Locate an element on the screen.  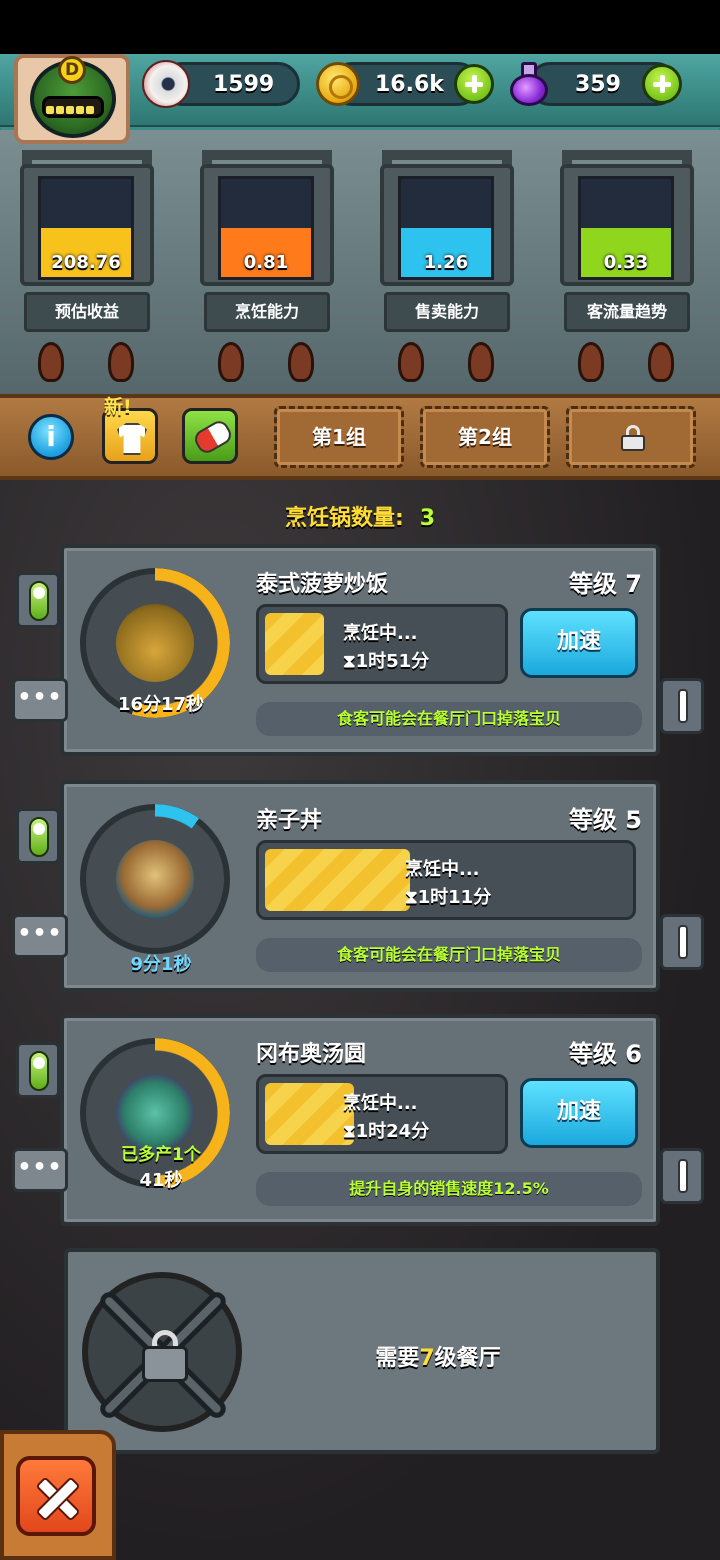
dish-plate: 已多产1个 41秒 is located at coordinates (155, 1114).